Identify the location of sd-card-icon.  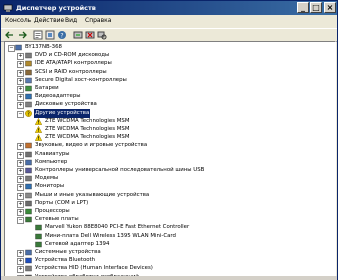
(28, 80).